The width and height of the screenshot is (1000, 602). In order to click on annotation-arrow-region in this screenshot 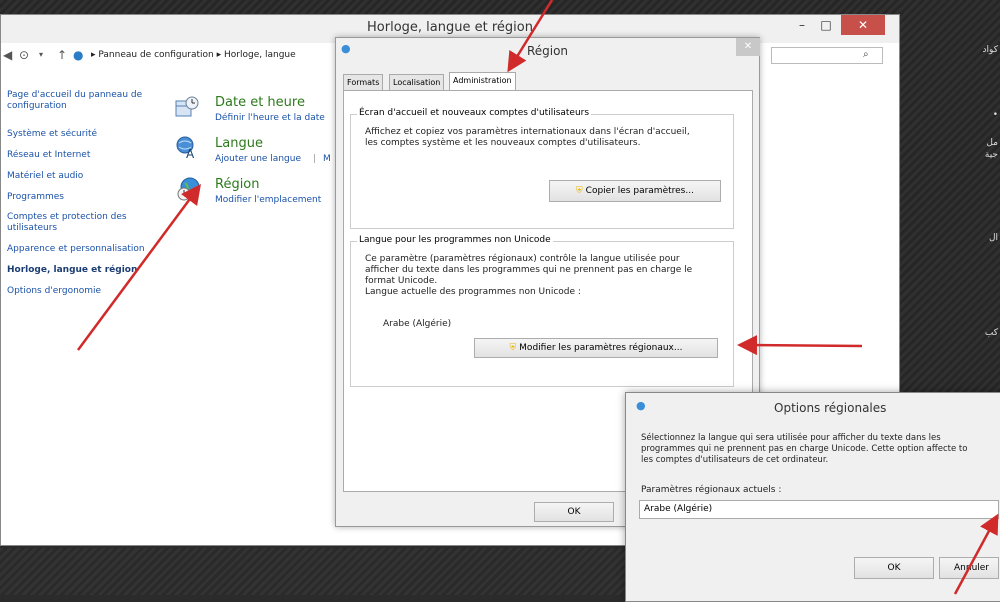, I will do `click(138, 267)`.